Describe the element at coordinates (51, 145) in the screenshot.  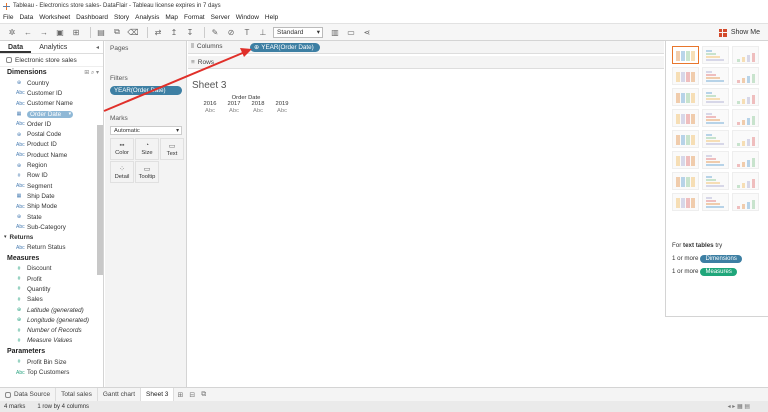
I see `field-product-id: Abc Product ID` at that location.